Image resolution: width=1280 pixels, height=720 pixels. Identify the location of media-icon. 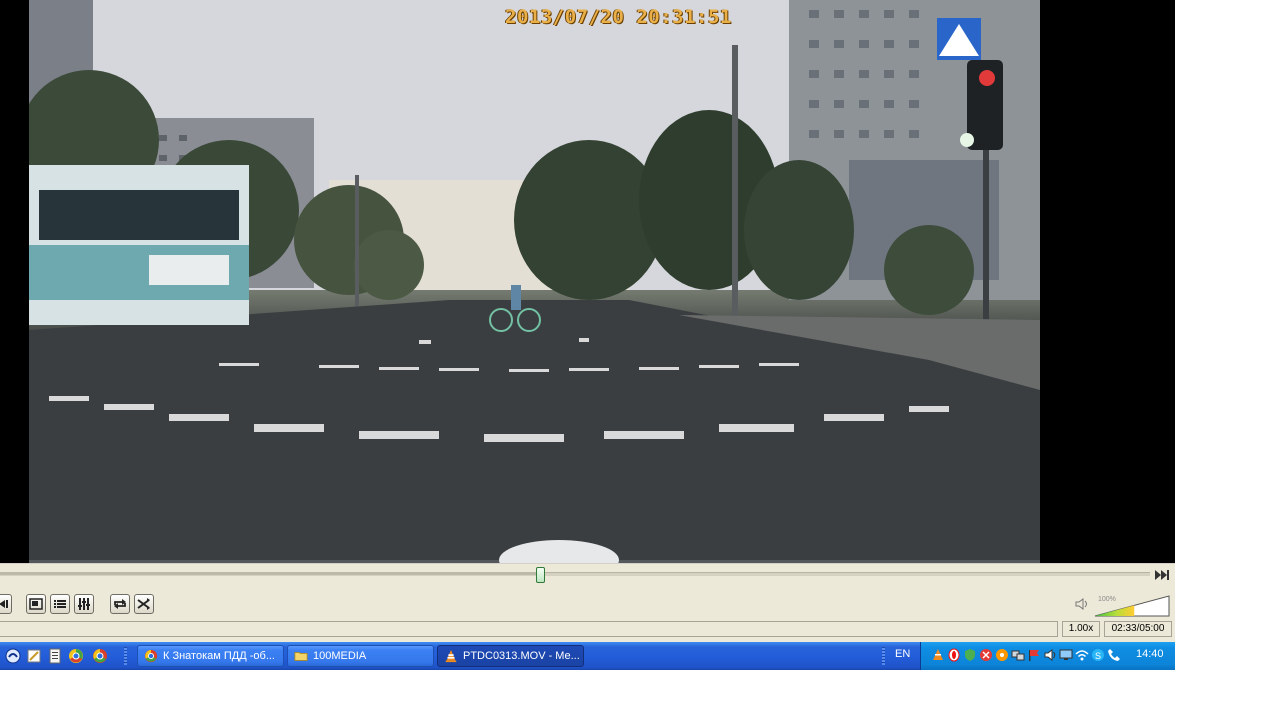
(1002, 655).